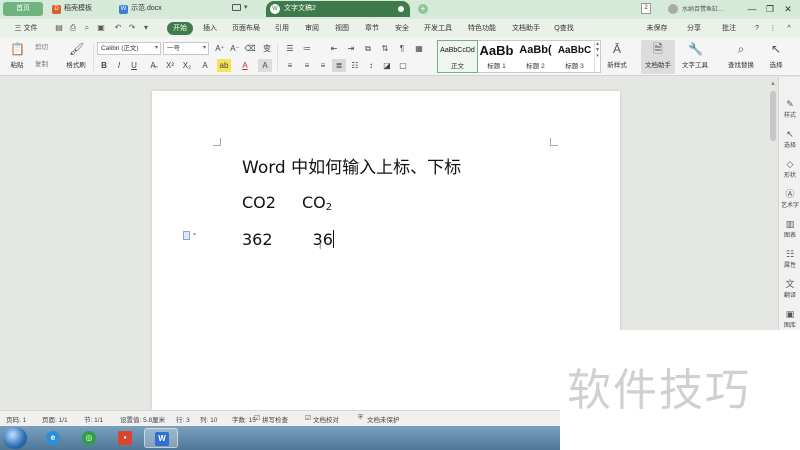 The height and width of the screenshot is (450, 800). Describe the element at coordinates (342, 28) in the screenshot. I see `tab-view: 视图` at that location.